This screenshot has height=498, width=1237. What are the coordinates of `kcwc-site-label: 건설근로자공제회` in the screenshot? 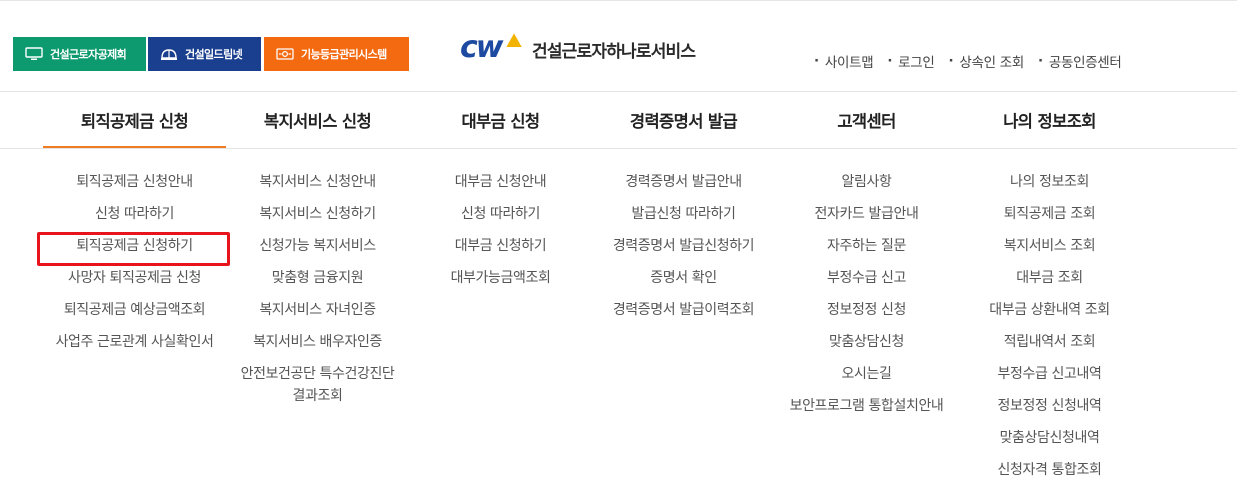 It's located at (88, 54).